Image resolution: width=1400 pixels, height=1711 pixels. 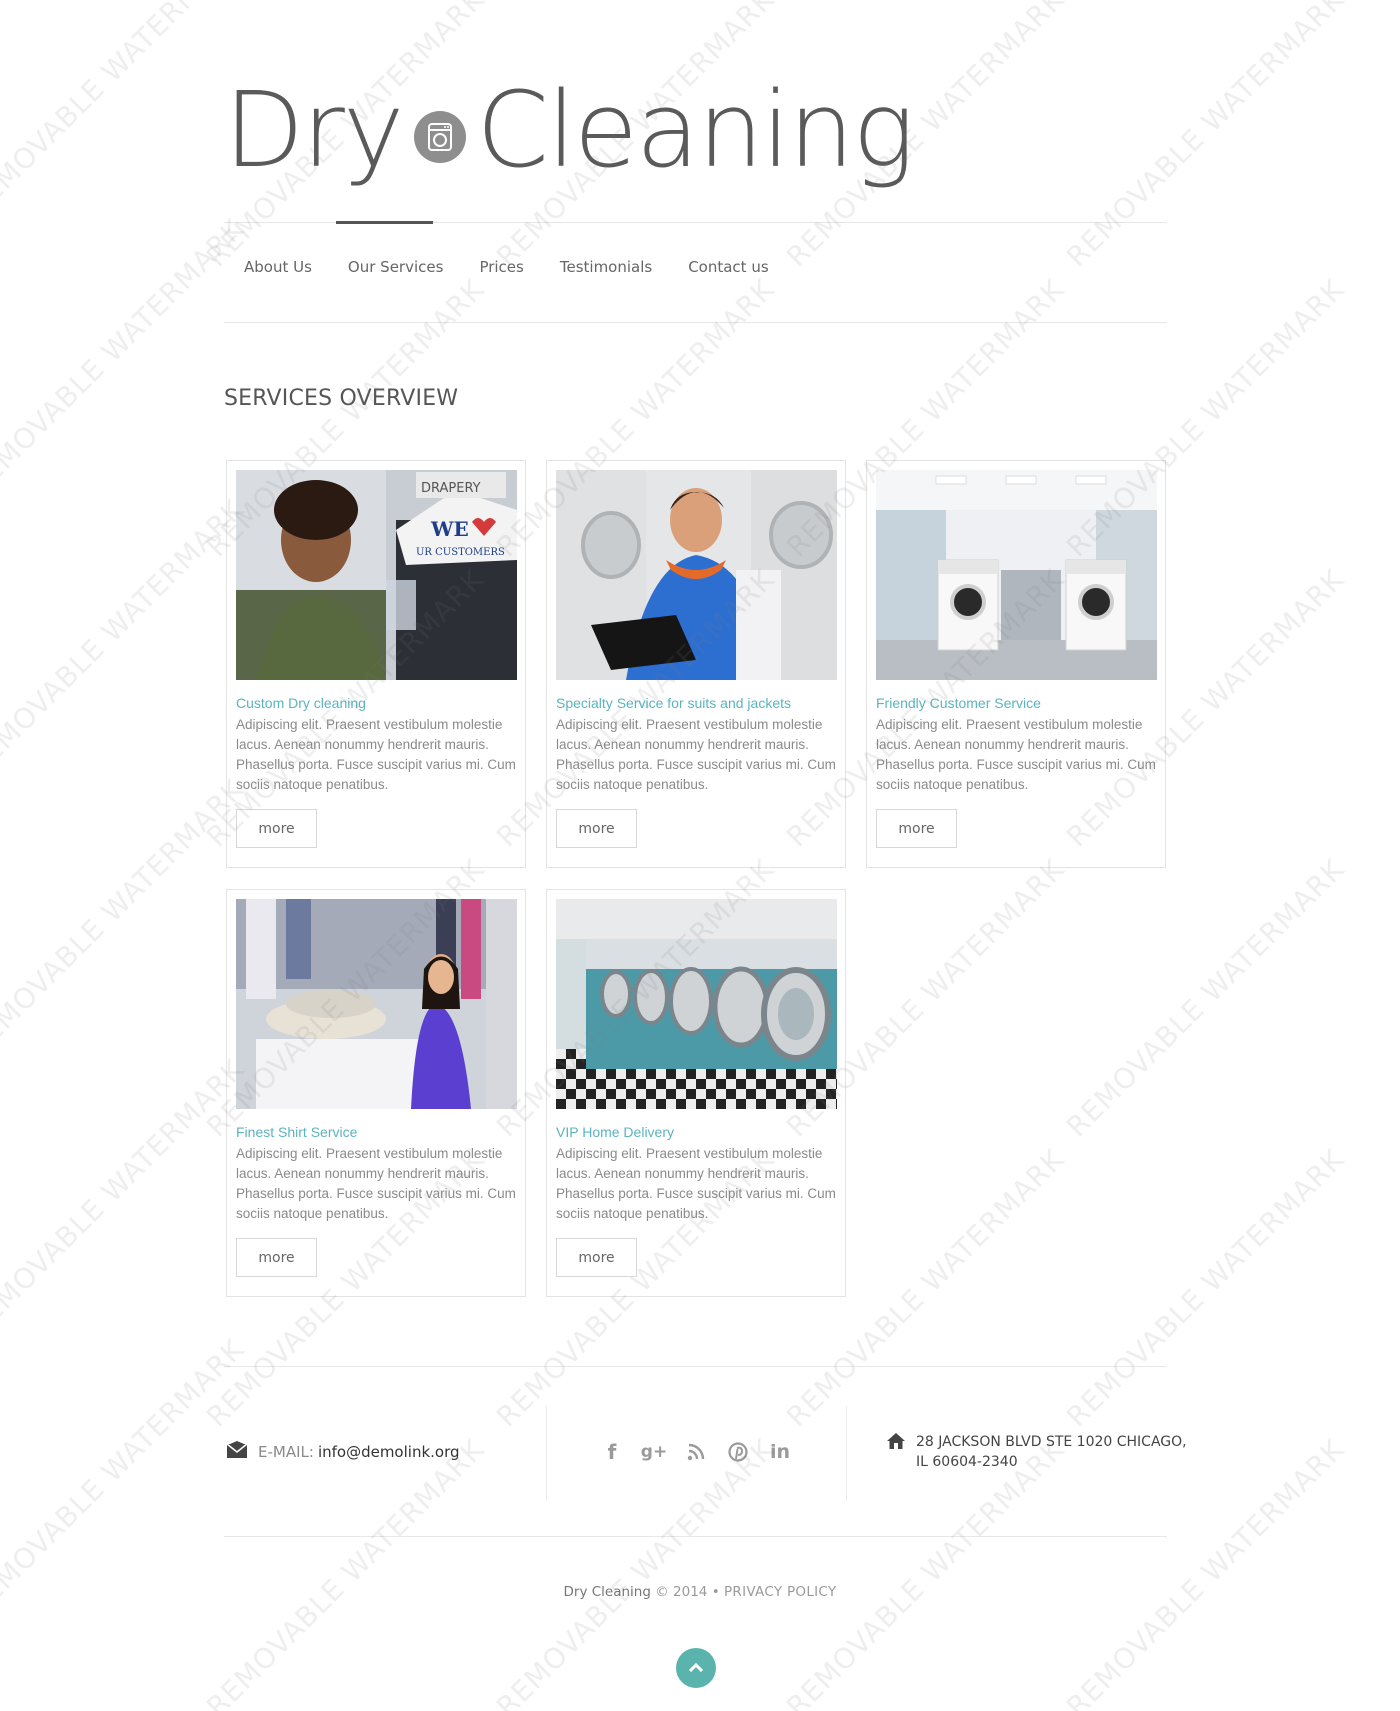 What do you see at coordinates (896, 1452) in the screenshot?
I see `home-icon` at bounding box center [896, 1452].